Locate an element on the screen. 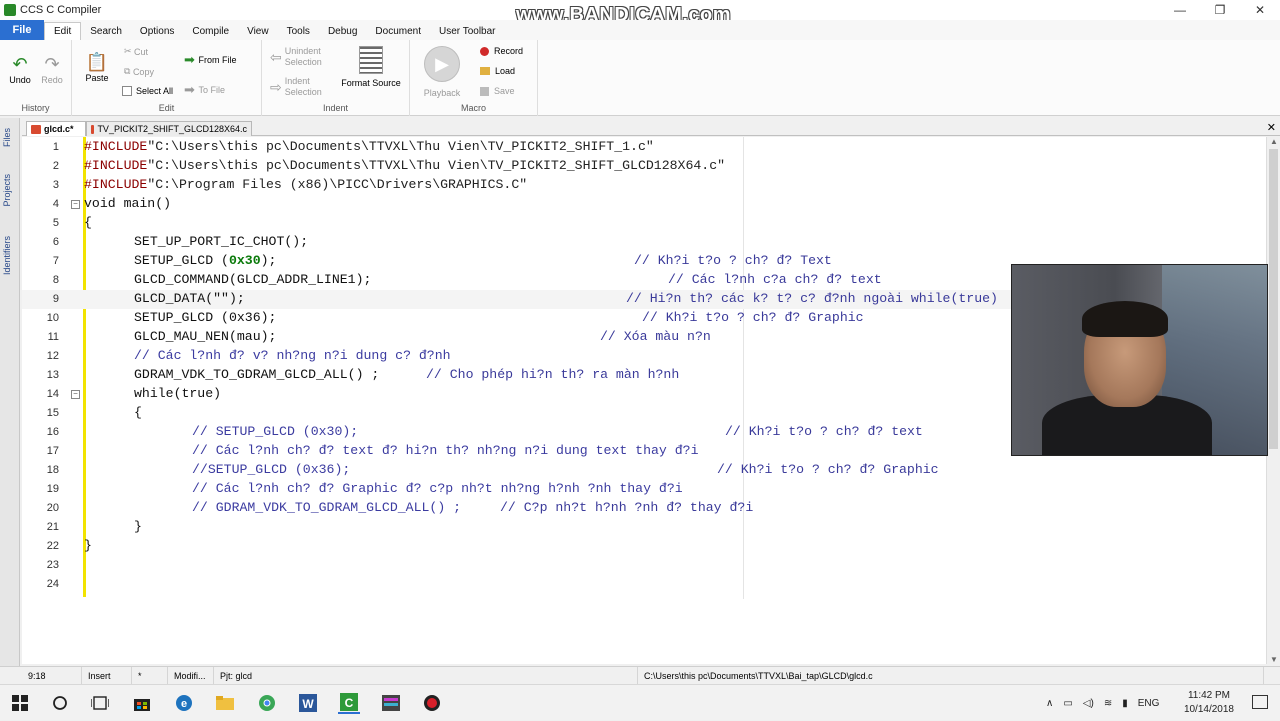 This screenshot has height=721, width=1280. tab-tv-pickit2-shift-glcd: TV_PICKIT2_SHIFT_GLCD128X64.c is located at coordinates (169, 128).